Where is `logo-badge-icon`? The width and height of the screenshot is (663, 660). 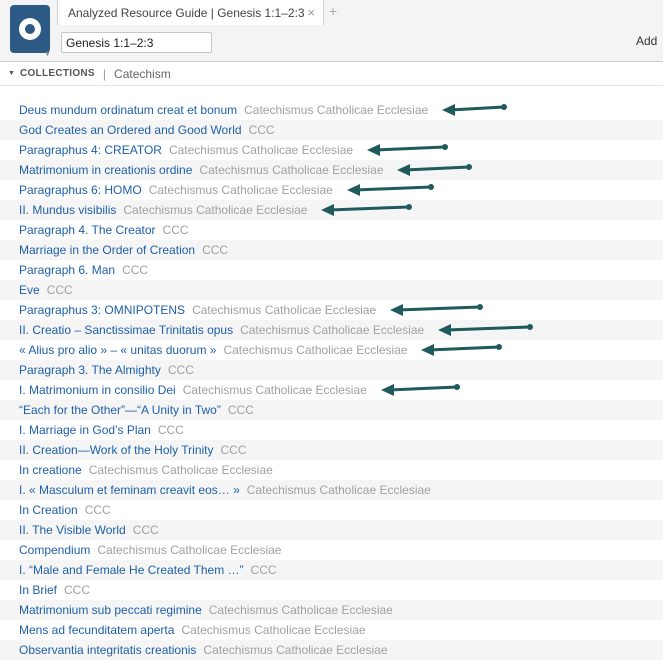
logo-badge-icon is located at coordinates (30, 29).